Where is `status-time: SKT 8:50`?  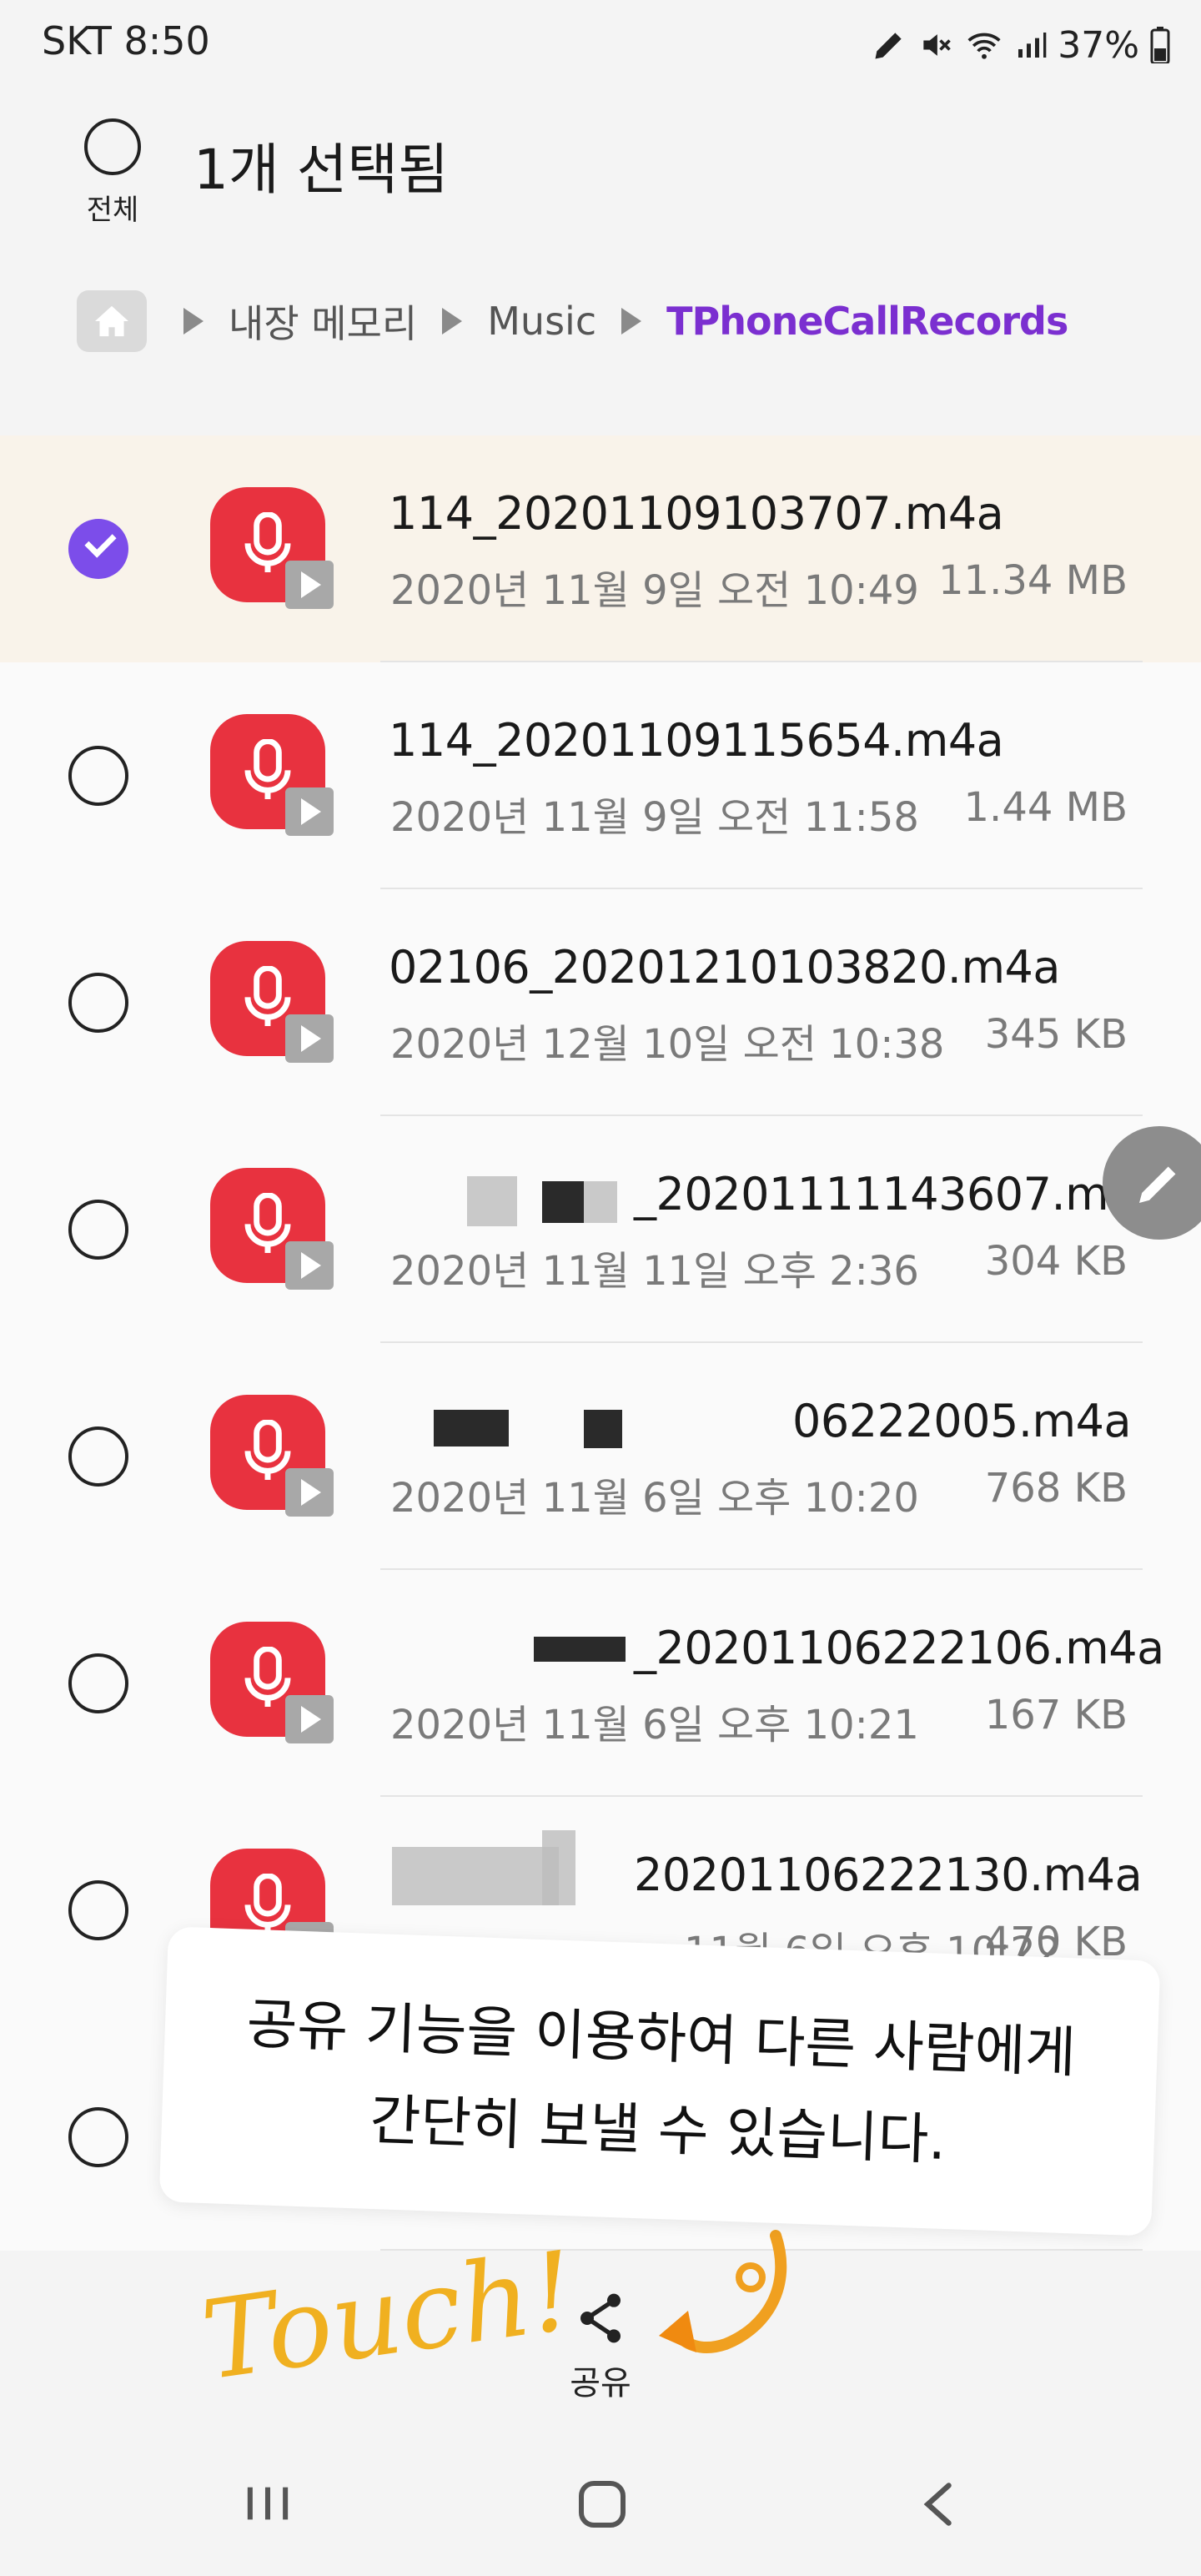
status-time: SKT 8:50 is located at coordinates (126, 40).